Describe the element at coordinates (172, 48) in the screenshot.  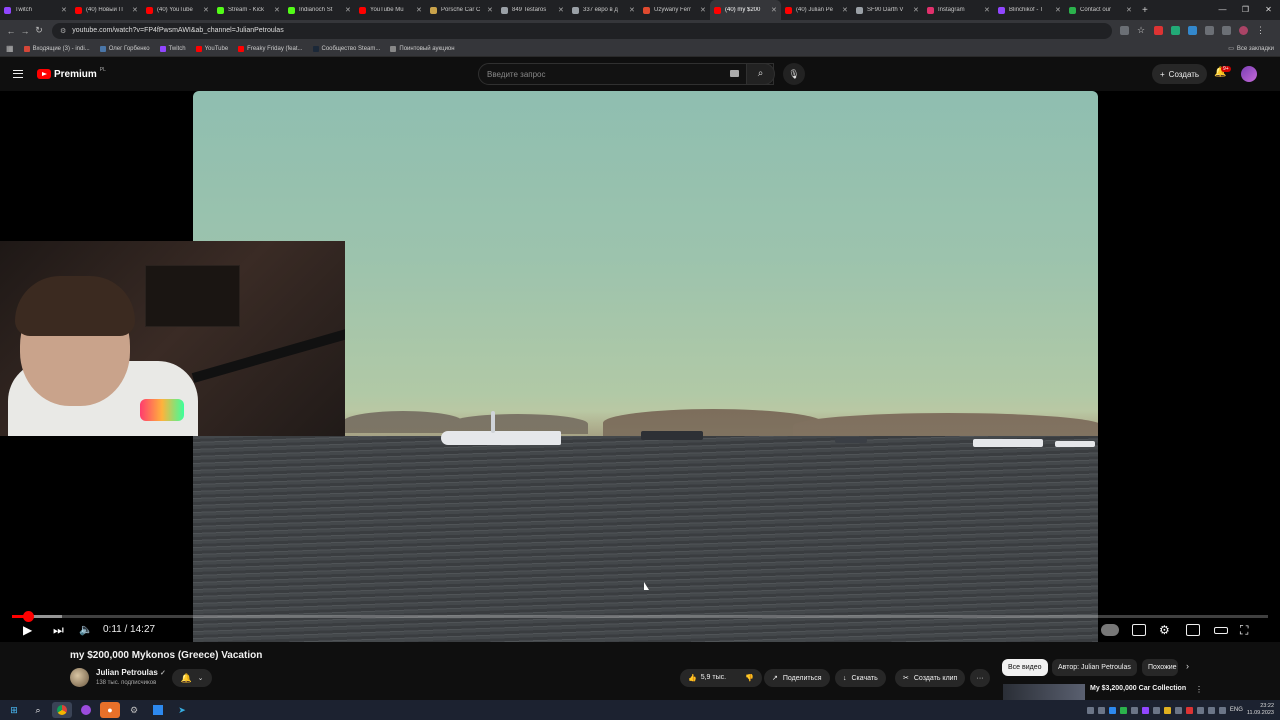
I see `bookmark-item: Twitch` at that location.